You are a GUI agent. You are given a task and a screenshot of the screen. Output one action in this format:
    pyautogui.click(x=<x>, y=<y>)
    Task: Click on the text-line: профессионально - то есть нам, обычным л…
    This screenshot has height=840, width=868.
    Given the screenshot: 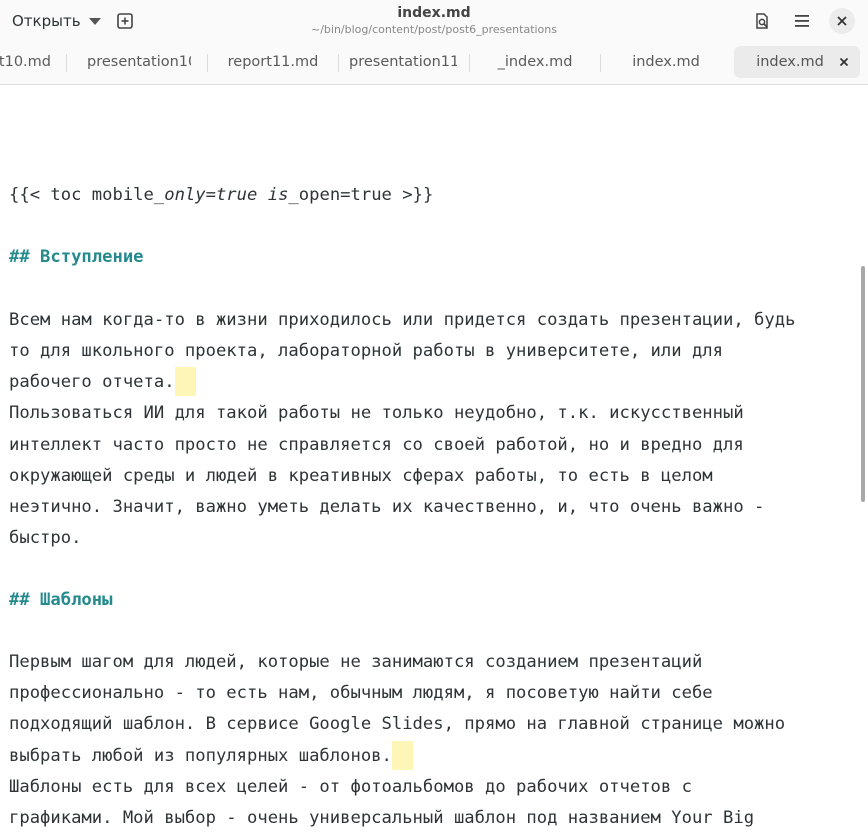 What is the action you would take?
    pyautogui.click(x=361, y=693)
    